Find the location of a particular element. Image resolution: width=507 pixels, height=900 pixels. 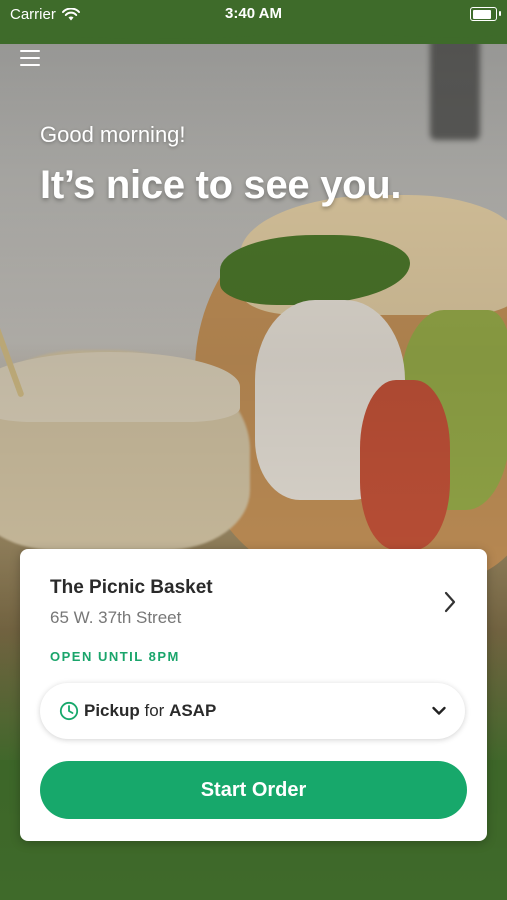

chevron-down-icon is located at coordinates (439, 710).